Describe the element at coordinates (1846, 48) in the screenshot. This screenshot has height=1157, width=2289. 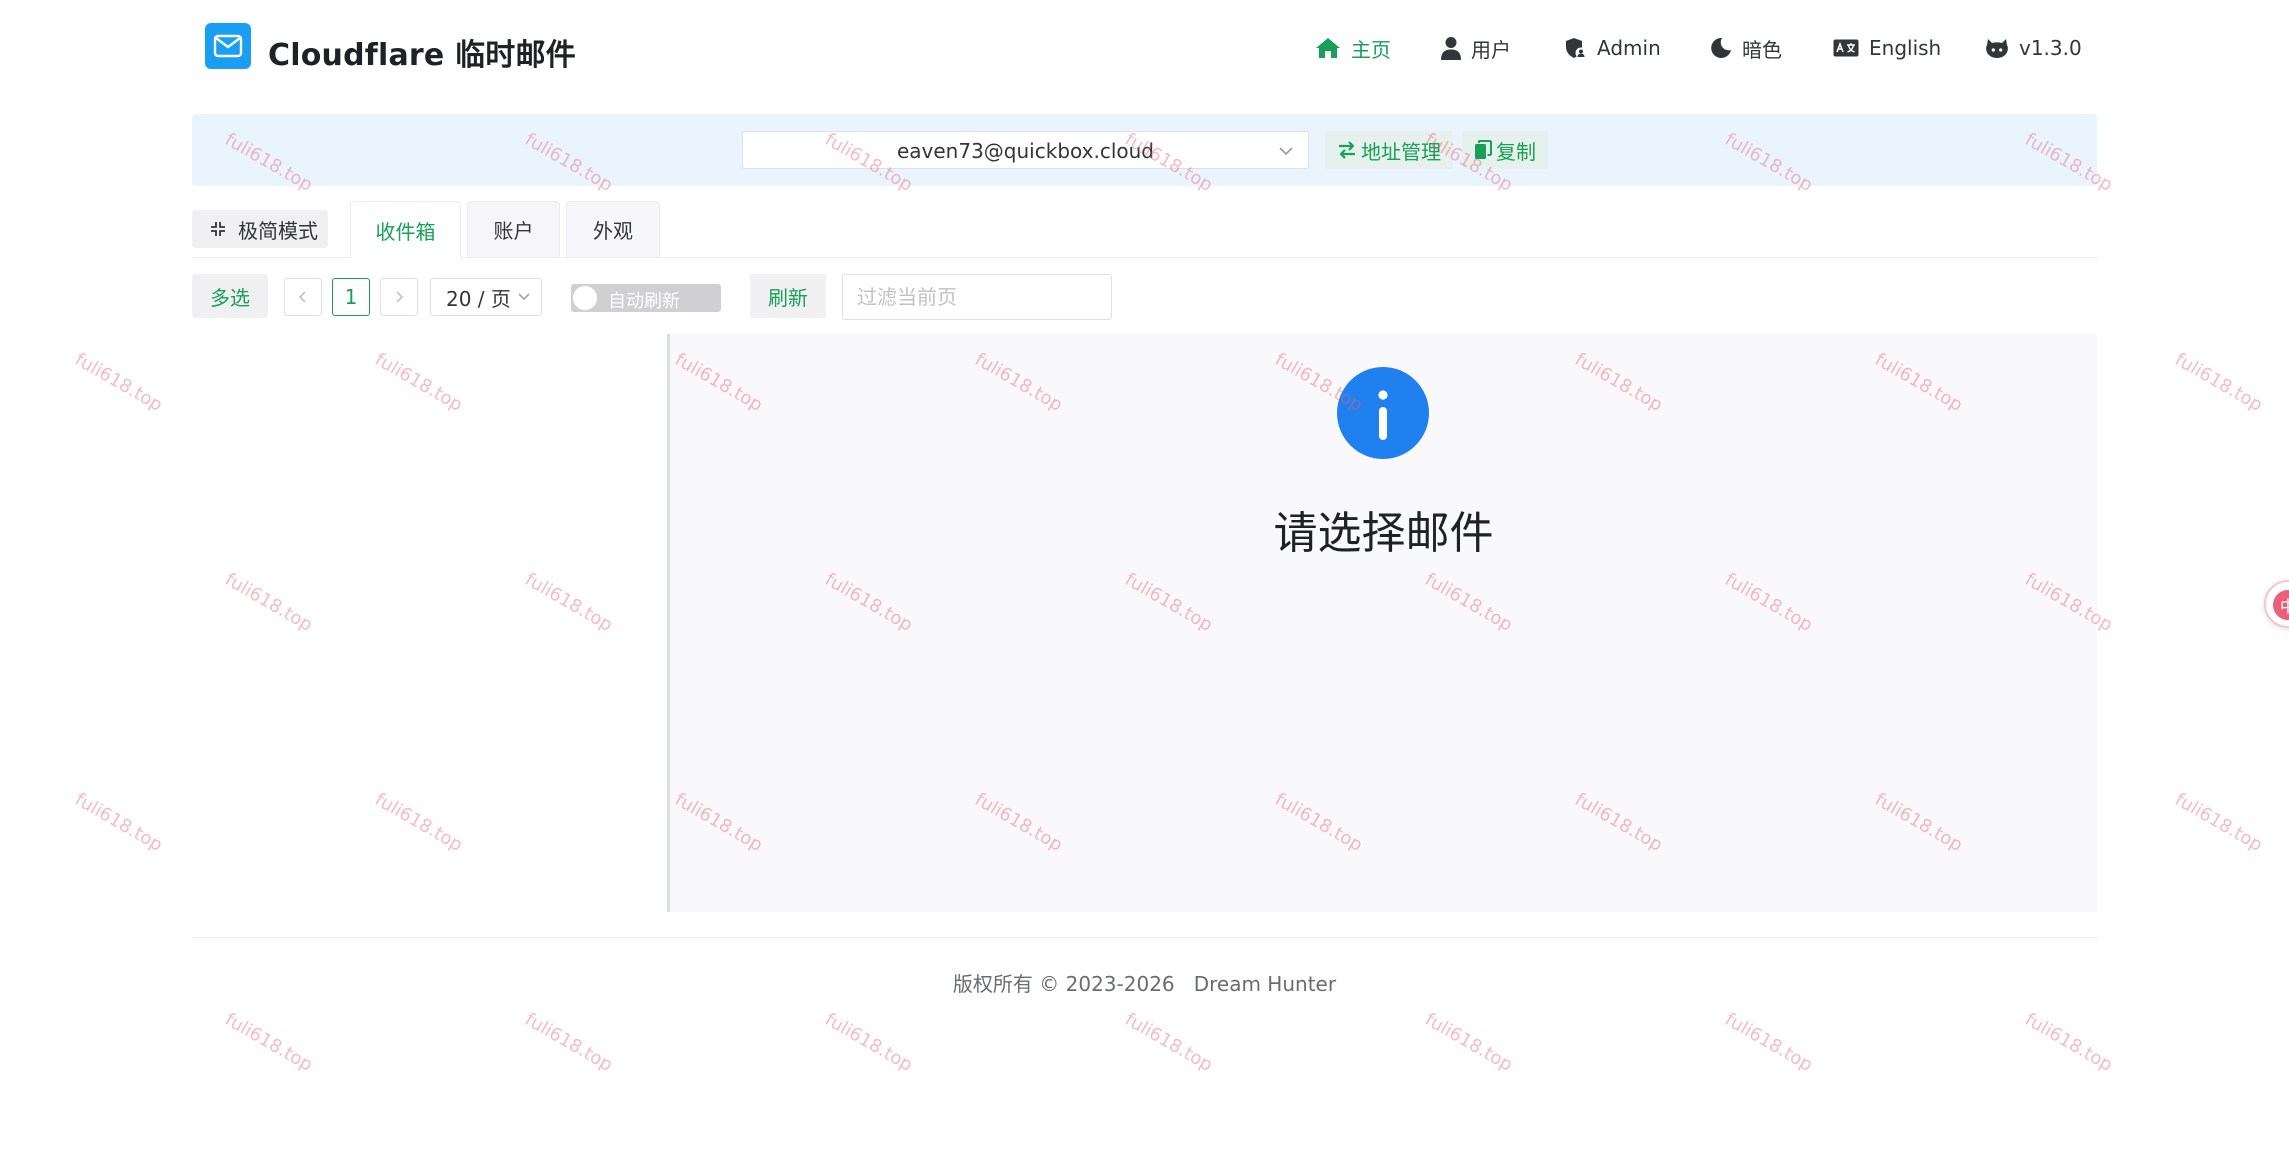
I see `language-icon` at that location.